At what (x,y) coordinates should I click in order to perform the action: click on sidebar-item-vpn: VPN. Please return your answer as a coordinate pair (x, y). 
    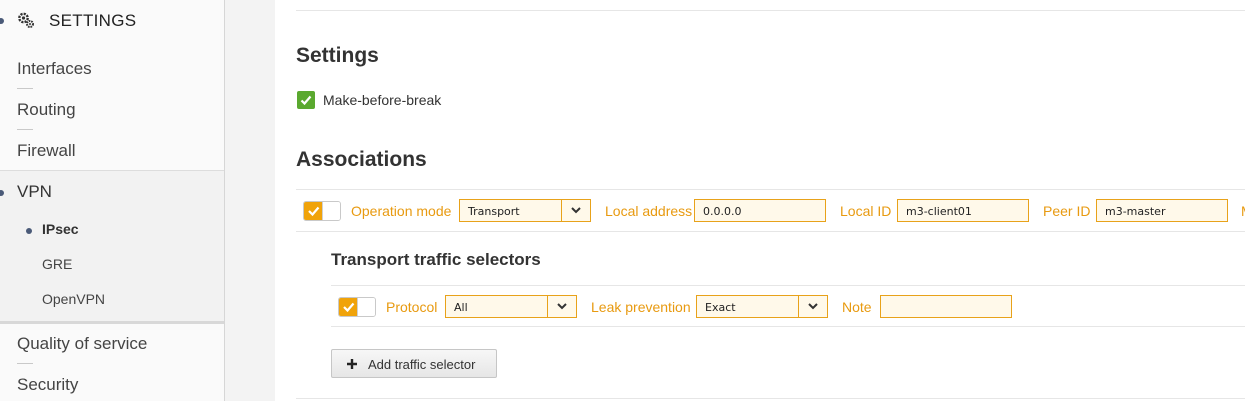
    Looking at the image, I should click on (34, 192).